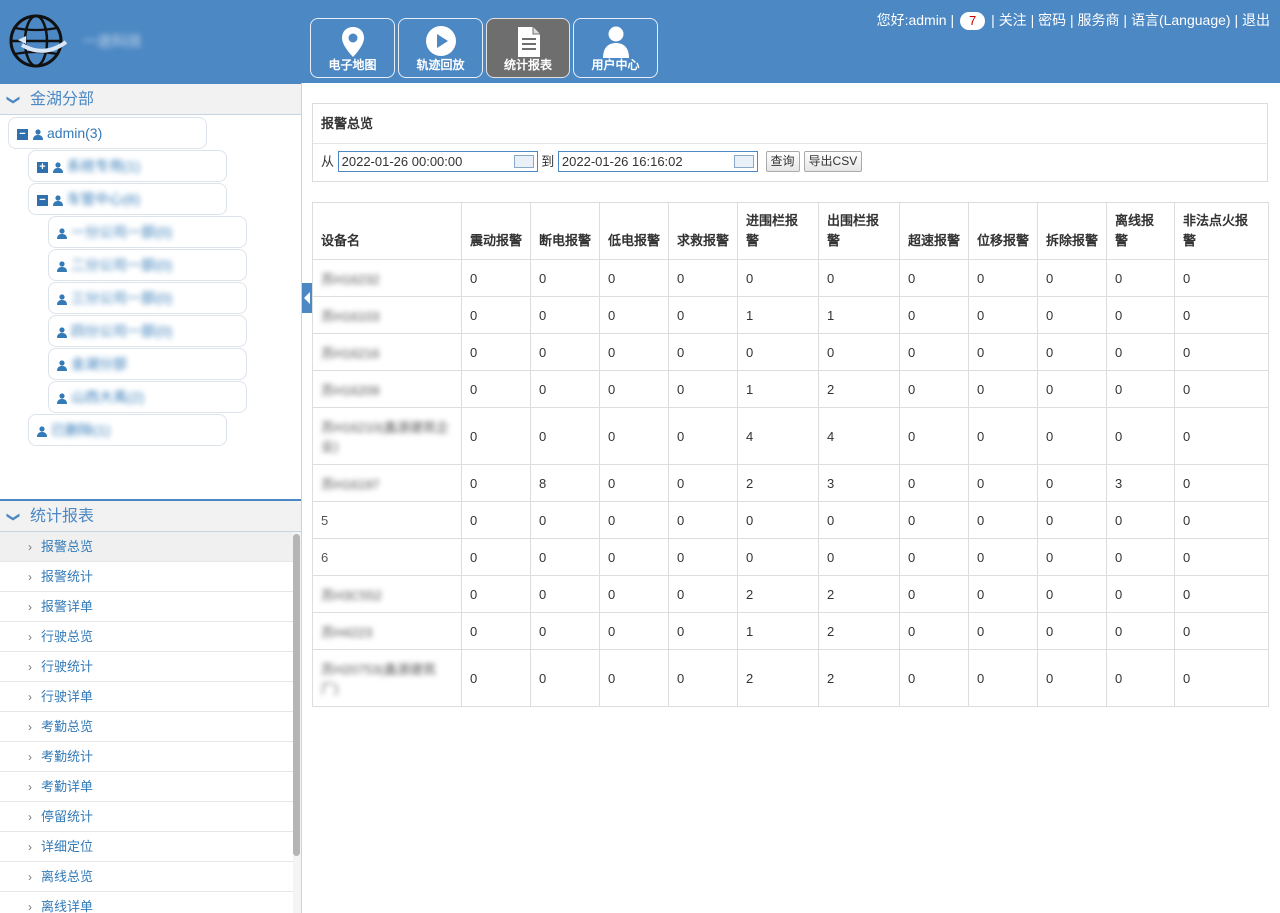  I want to click on menu-item-alarm-stats: › 报警统计, so click(146, 577).